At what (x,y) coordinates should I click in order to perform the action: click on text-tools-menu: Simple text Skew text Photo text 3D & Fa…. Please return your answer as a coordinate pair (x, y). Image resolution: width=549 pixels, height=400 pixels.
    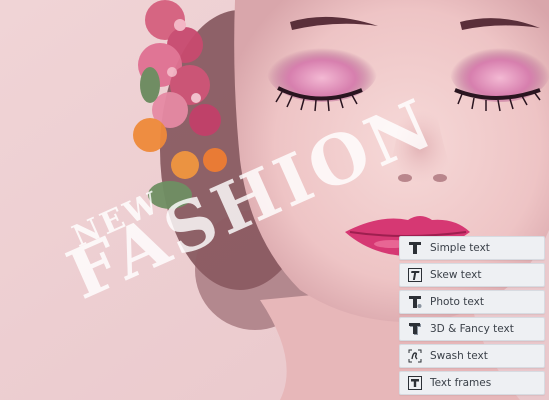
    Looking at the image, I should click on (472, 317).